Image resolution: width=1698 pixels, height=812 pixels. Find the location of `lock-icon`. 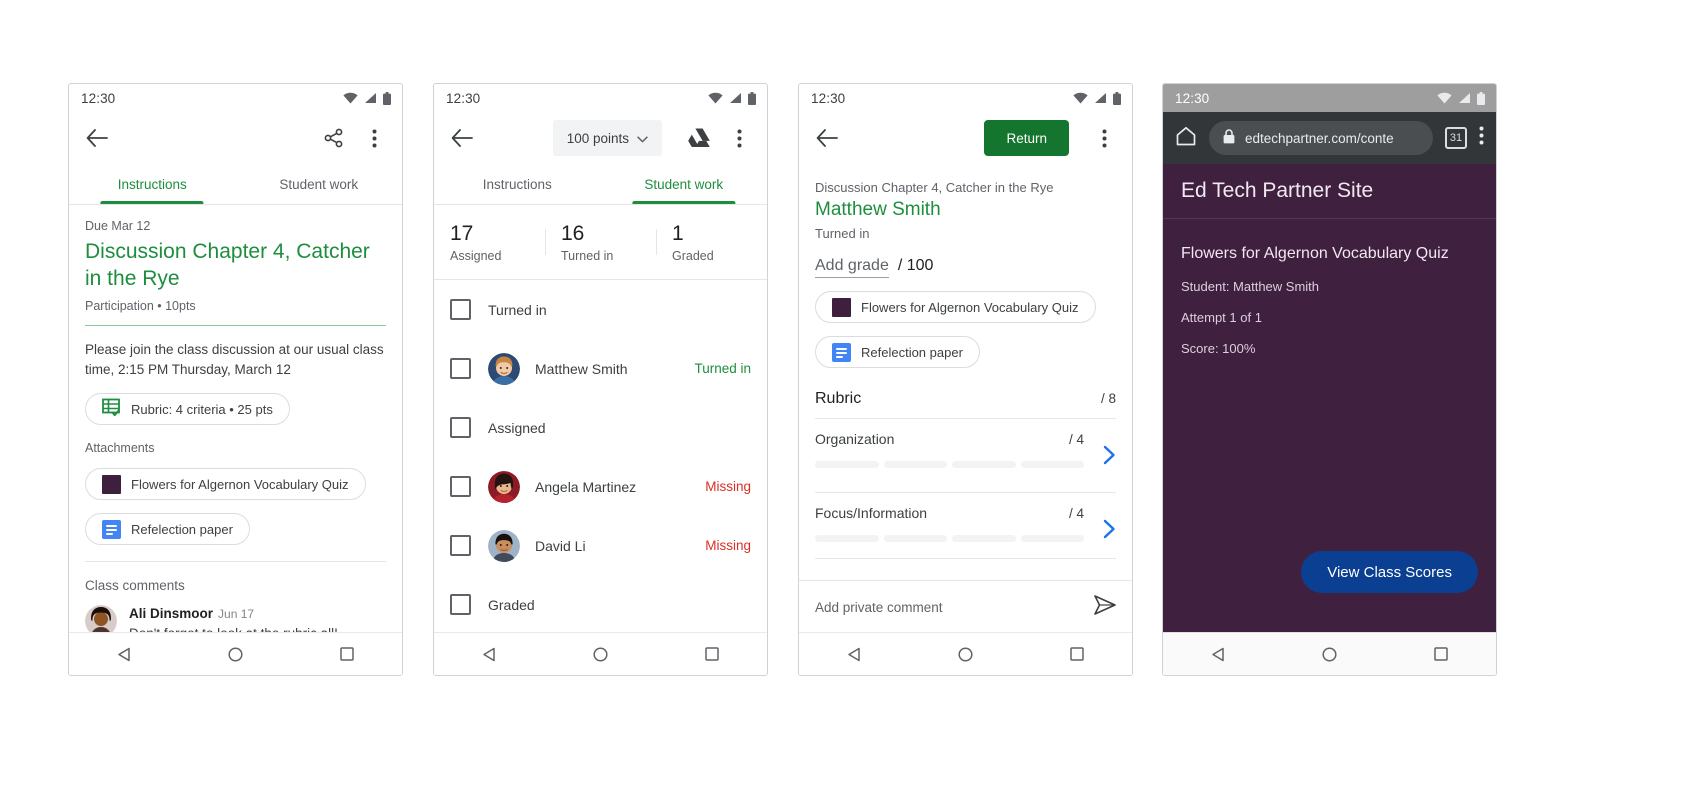

lock-icon is located at coordinates (1229, 138).